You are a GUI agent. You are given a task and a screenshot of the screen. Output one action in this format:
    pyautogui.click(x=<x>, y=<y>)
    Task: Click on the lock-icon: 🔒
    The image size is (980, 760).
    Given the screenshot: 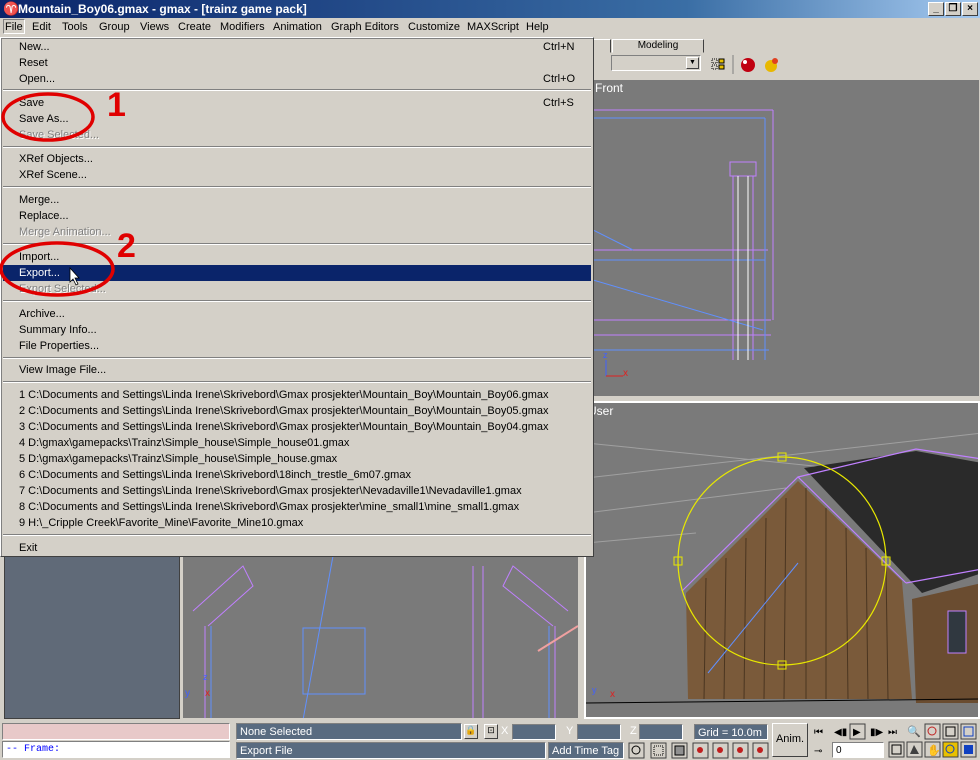 What is the action you would take?
    pyautogui.click(x=471, y=731)
    